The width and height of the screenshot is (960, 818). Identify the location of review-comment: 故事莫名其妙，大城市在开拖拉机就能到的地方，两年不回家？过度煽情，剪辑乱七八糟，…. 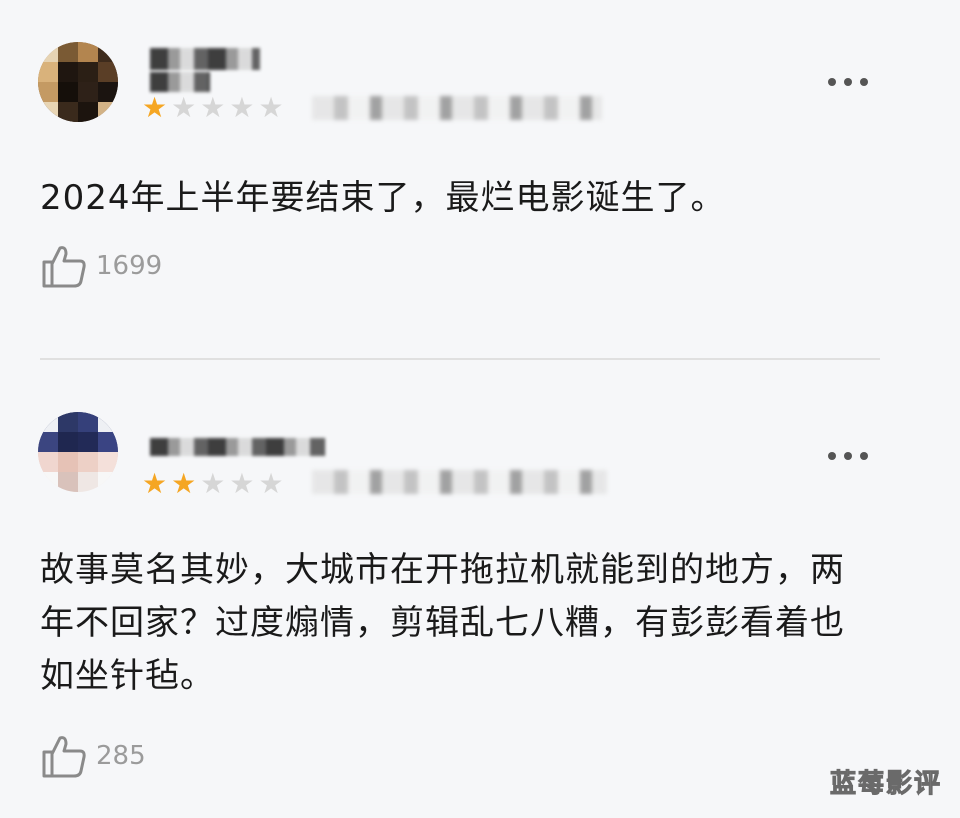
(442, 623).